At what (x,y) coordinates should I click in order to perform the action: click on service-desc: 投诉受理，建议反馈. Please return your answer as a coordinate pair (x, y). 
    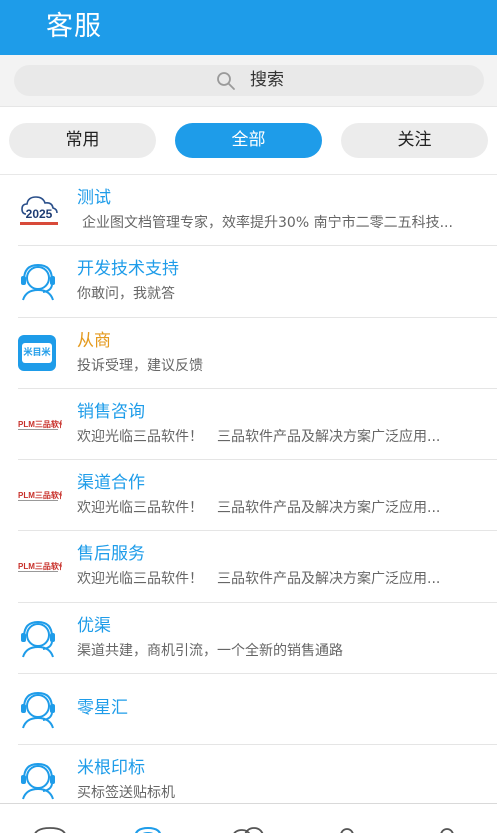
    Looking at the image, I should click on (140, 365).